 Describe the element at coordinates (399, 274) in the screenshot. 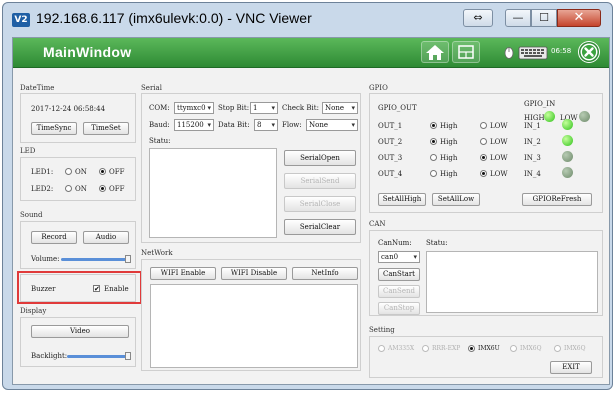

I see `can-start-button: CanStart` at that location.